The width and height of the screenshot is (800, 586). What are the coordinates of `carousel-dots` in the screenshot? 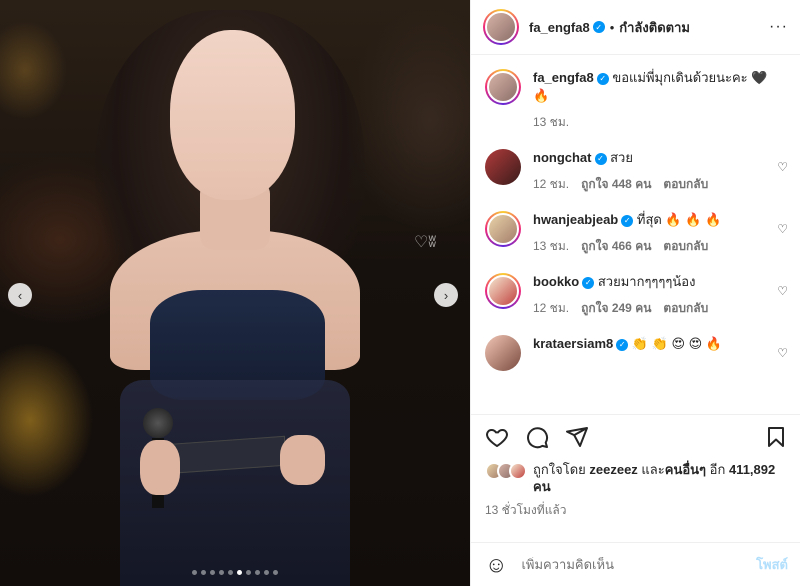 It's located at (235, 572).